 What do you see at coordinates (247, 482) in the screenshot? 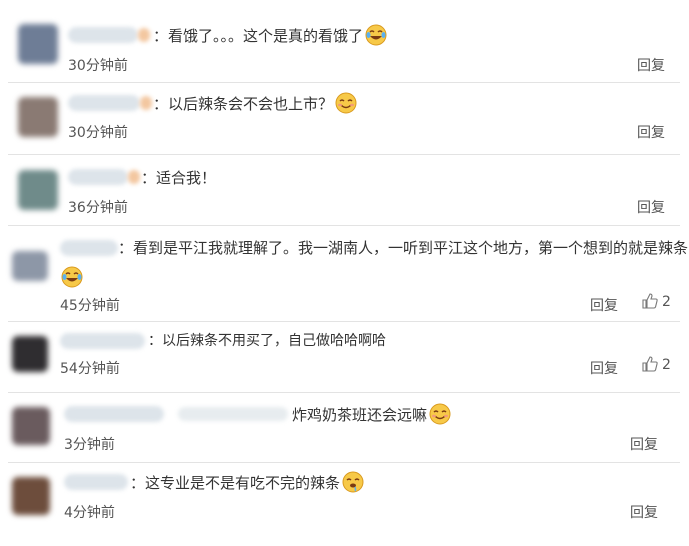
I see `comment-text: ：这专业是不是有吃不完的辣条` at bounding box center [247, 482].